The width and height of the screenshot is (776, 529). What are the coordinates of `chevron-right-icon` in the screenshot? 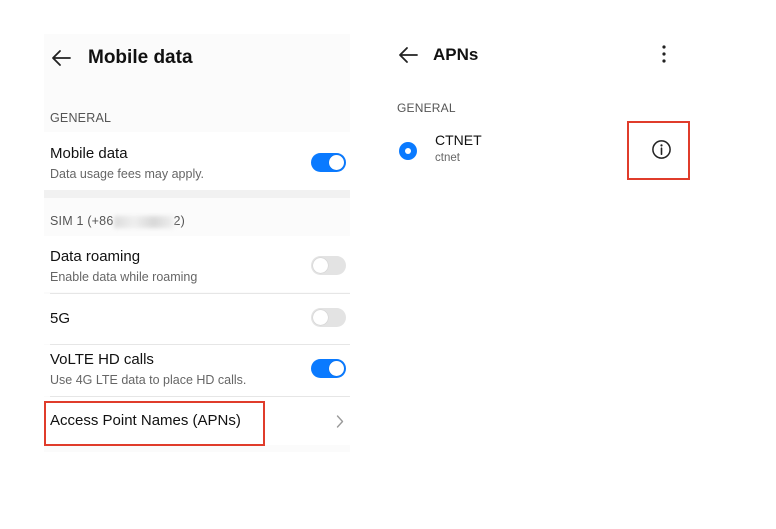 It's located at (340, 421).